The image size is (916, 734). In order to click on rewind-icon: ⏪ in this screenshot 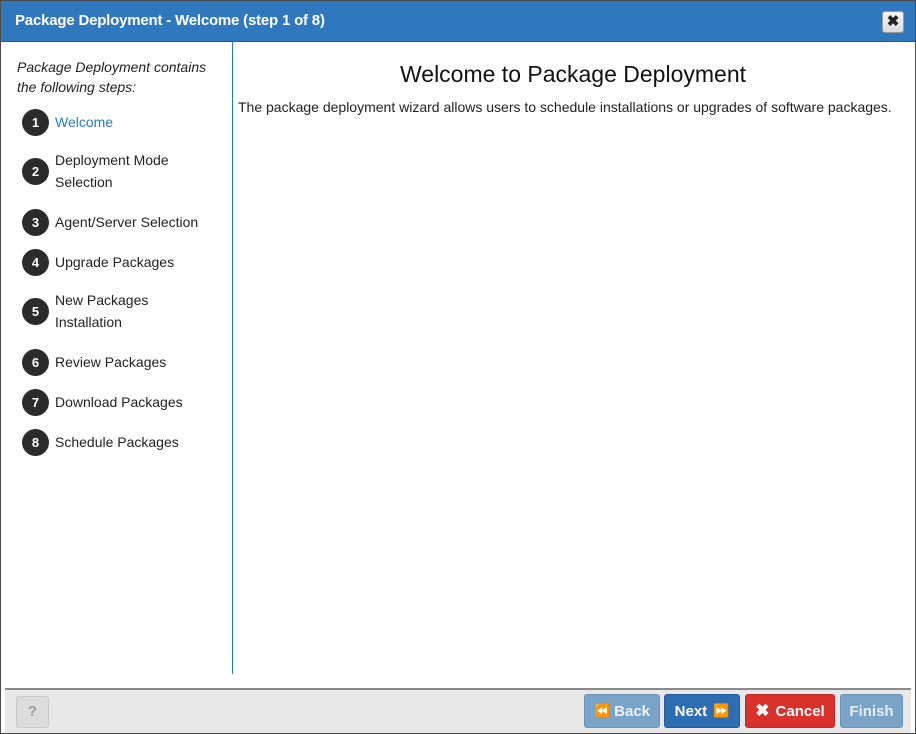, I will do `click(602, 710)`.